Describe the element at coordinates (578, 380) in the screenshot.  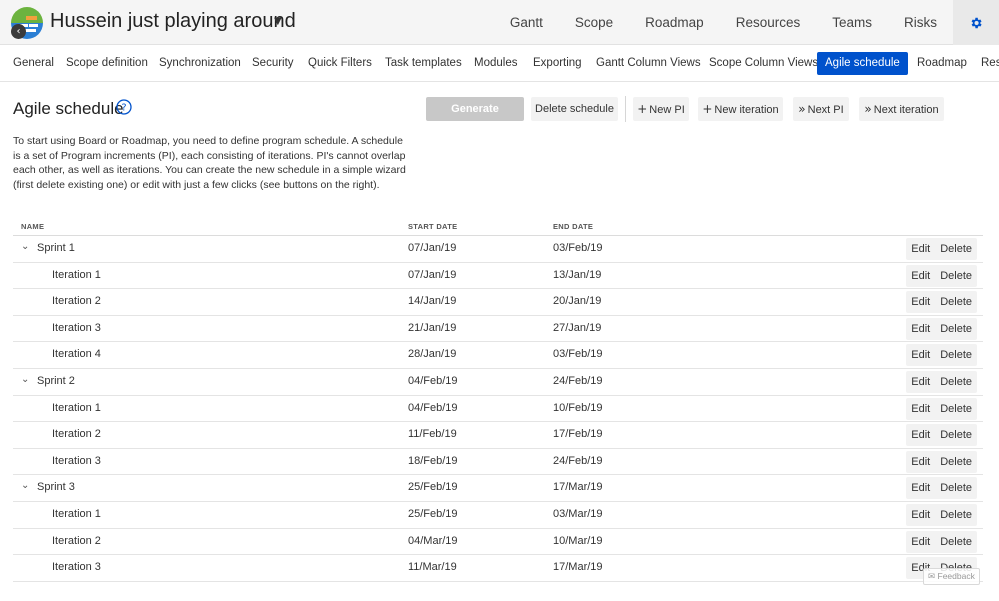
I see `row-end-date: 24/Feb/19` at that location.